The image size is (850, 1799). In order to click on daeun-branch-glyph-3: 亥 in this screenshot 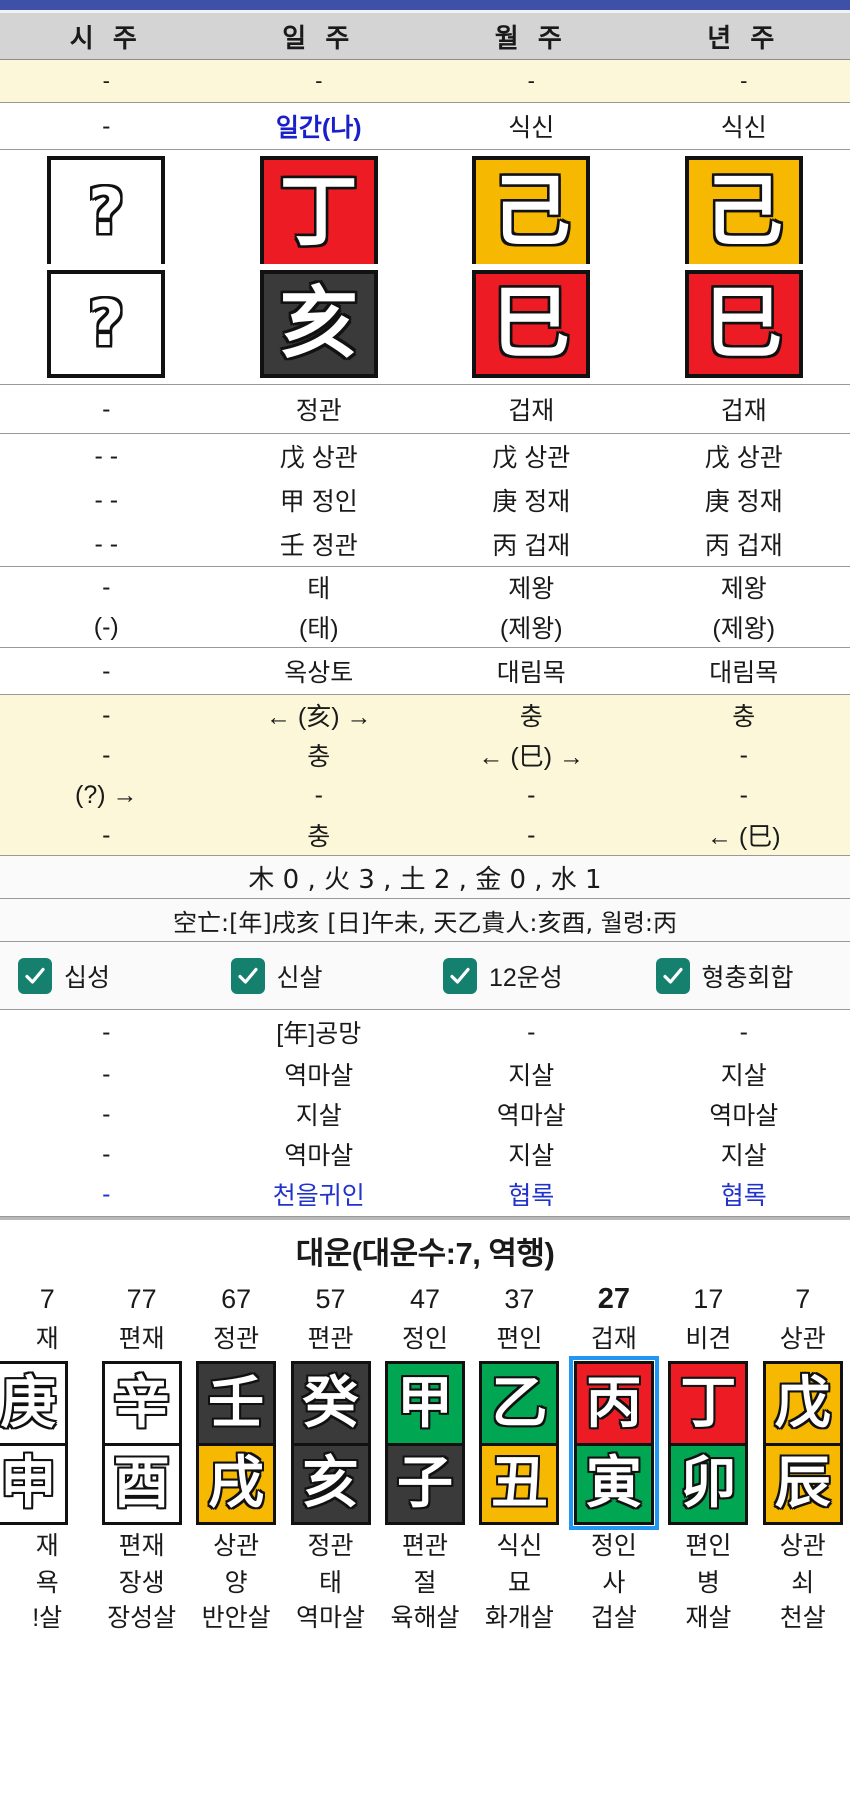, I will do `click(330, 1484)`.